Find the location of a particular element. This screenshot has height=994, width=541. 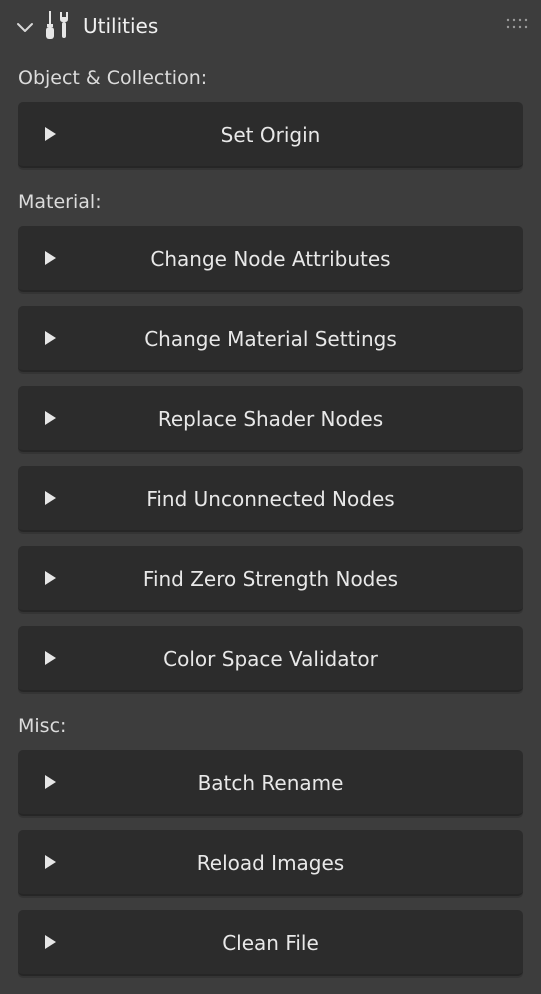

button-label: Color Space Validator is located at coordinates (270, 659).